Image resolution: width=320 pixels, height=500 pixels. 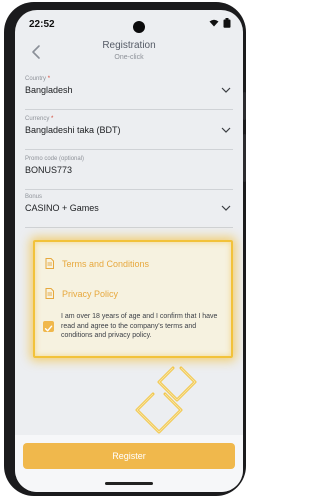 What do you see at coordinates (129, 133) in the screenshot?
I see `currency-select: Currency * Bangladeshi taka (BDT)` at bounding box center [129, 133].